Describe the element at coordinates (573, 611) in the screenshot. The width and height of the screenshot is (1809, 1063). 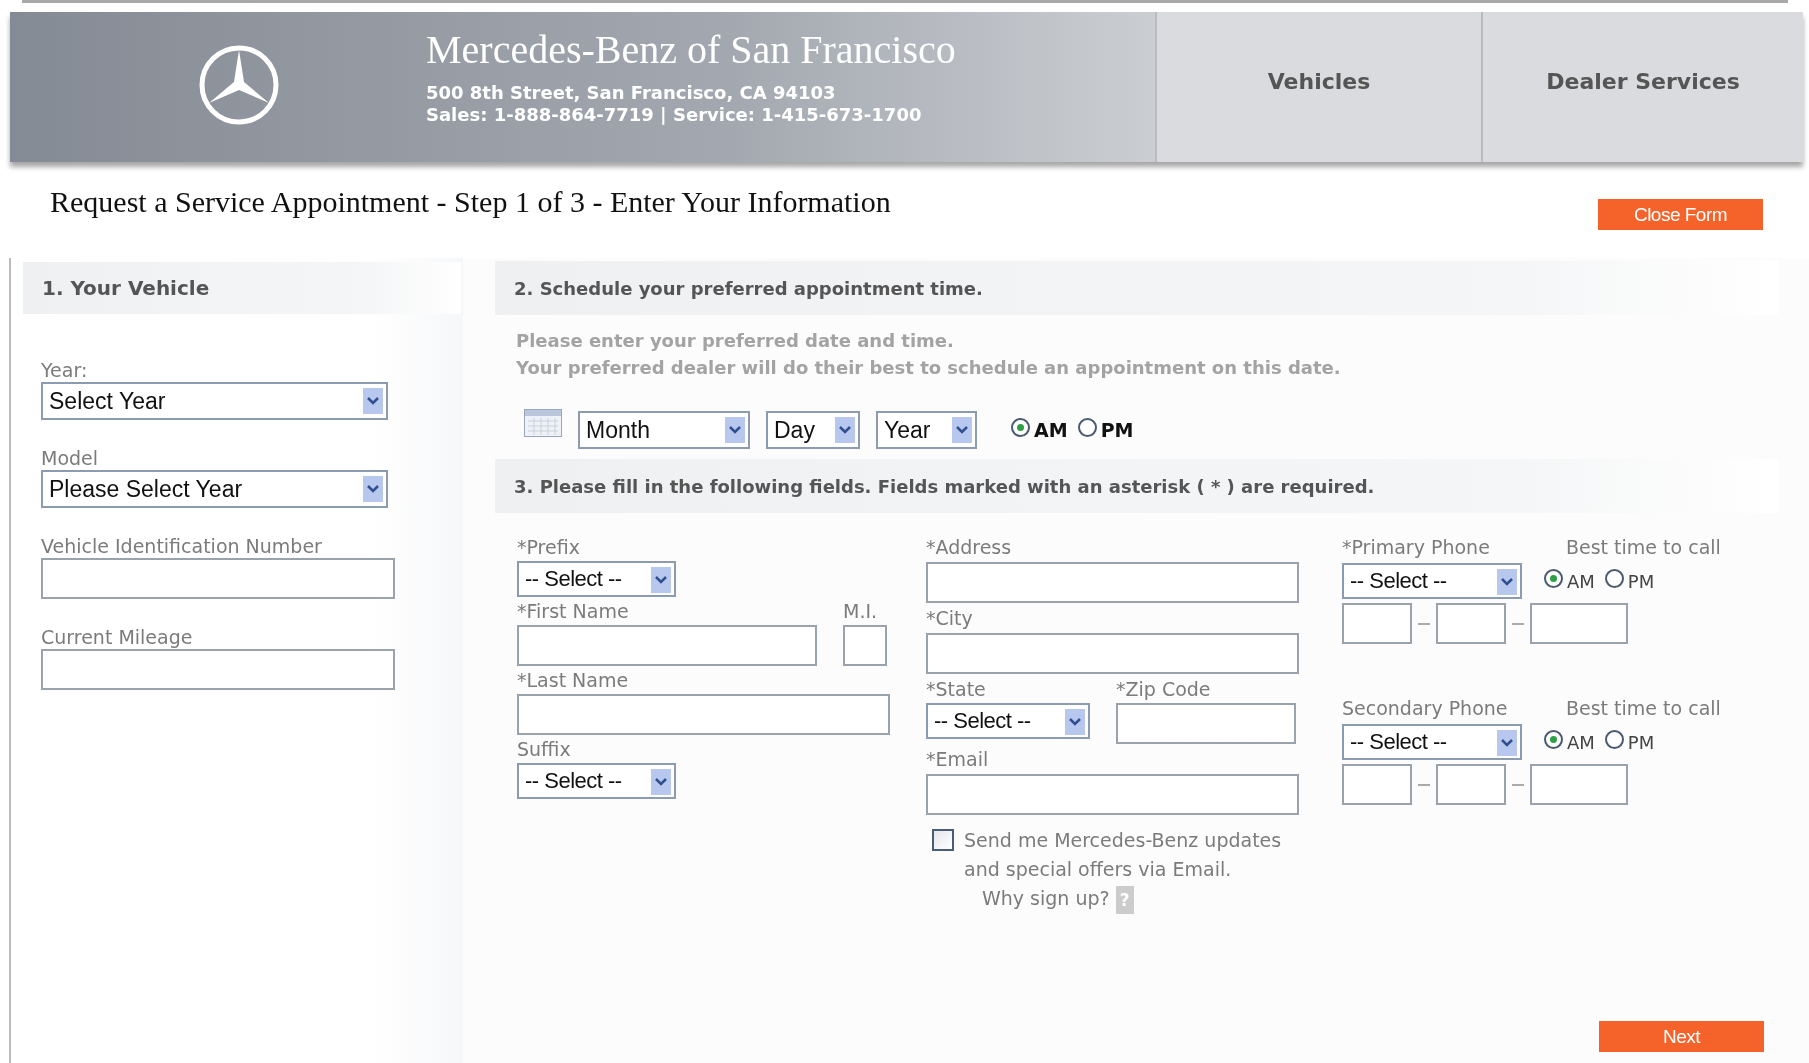
I see `field-label: *First Name` at that location.